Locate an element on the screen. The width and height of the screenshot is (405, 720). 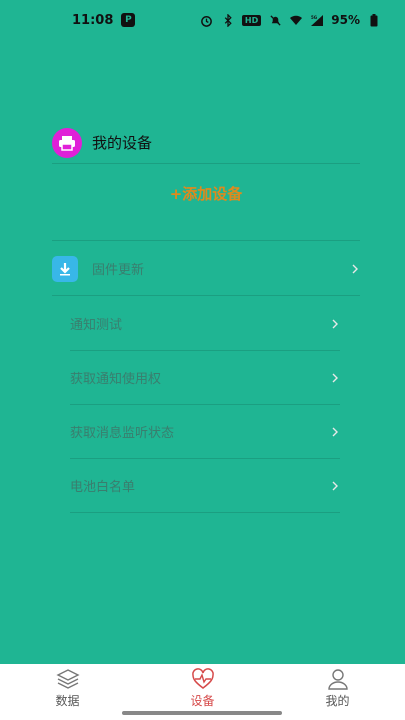
layers-icon is located at coordinates (67, 679).